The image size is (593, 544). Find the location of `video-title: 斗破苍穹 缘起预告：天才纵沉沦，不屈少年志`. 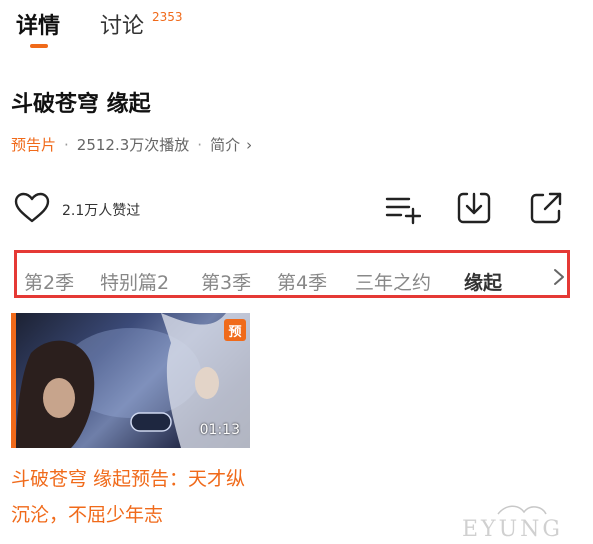

video-title: 斗破苍穹 缘起预告：天才纵沉沦，不屈少年志 is located at coordinates (131, 497).